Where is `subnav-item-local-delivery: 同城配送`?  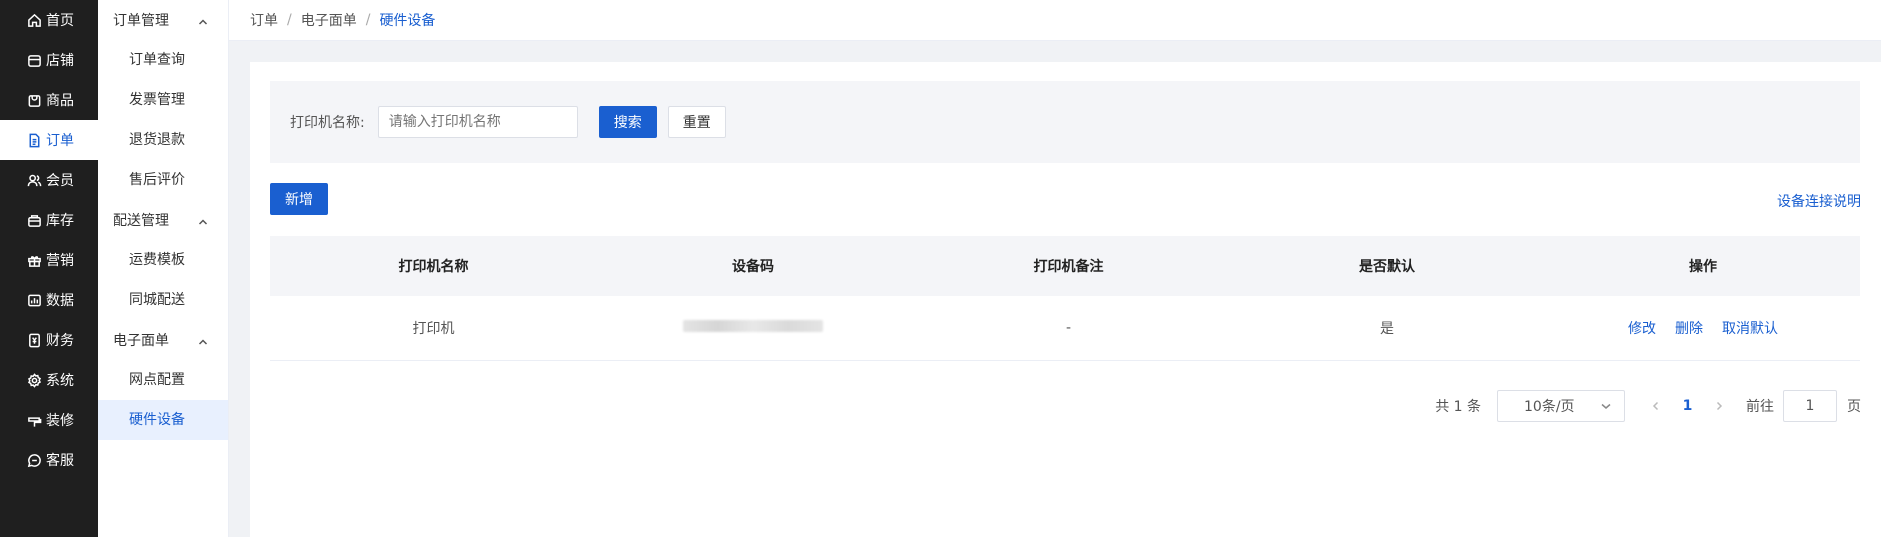
subnav-item-local-delivery: 同城配送 is located at coordinates (163, 300).